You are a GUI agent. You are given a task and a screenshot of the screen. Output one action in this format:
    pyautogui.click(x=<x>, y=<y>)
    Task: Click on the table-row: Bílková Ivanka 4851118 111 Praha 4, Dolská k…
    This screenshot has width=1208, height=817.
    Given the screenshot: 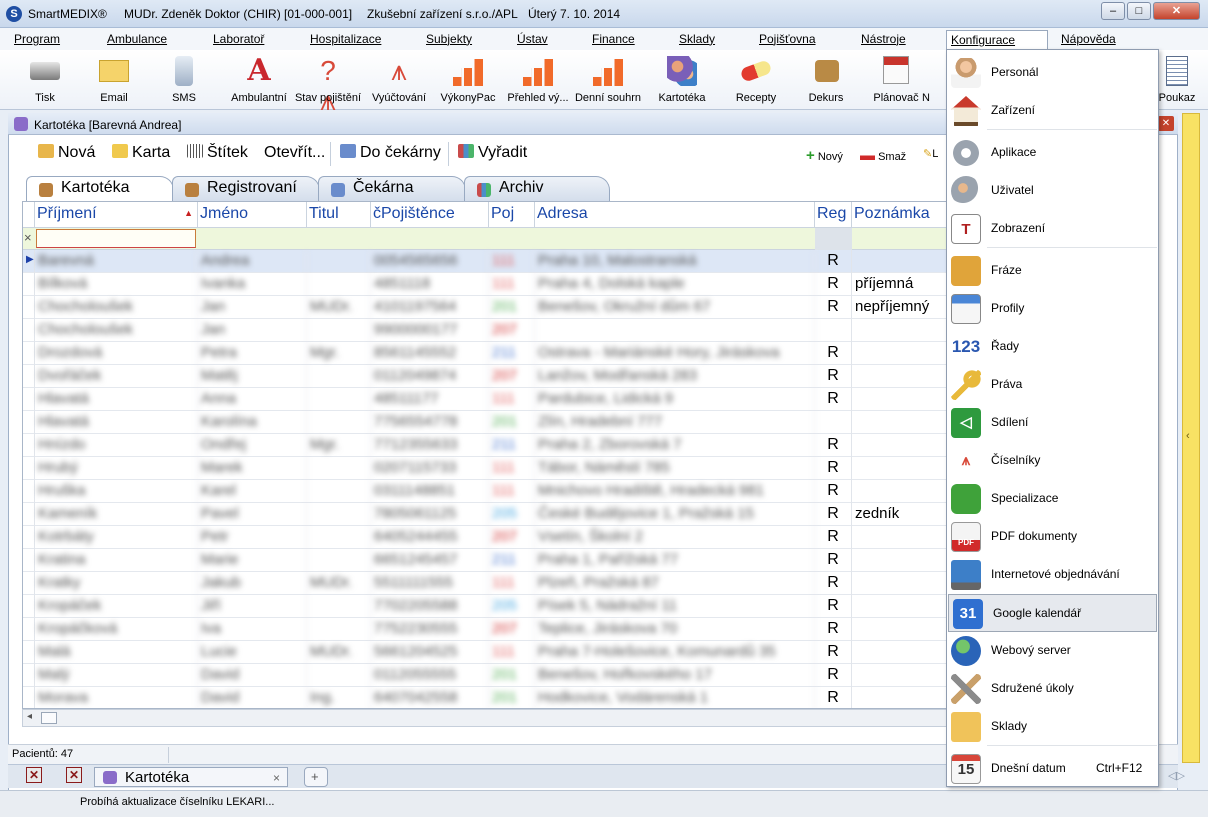 What is the action you would take?
    pyautogui.click(x=485, y=284)
    